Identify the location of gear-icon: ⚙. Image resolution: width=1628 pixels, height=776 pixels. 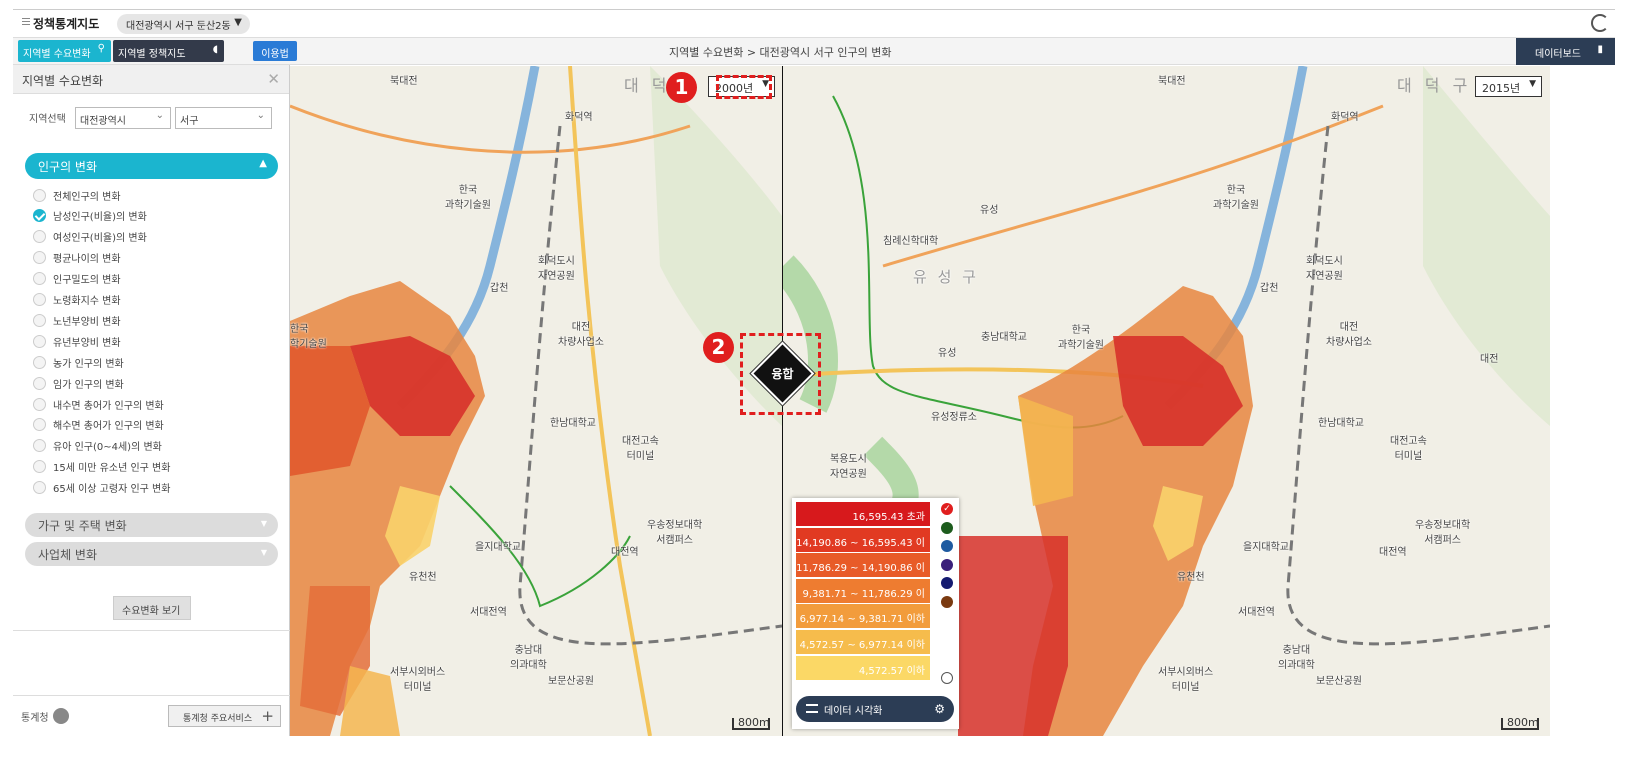
(939, 709).